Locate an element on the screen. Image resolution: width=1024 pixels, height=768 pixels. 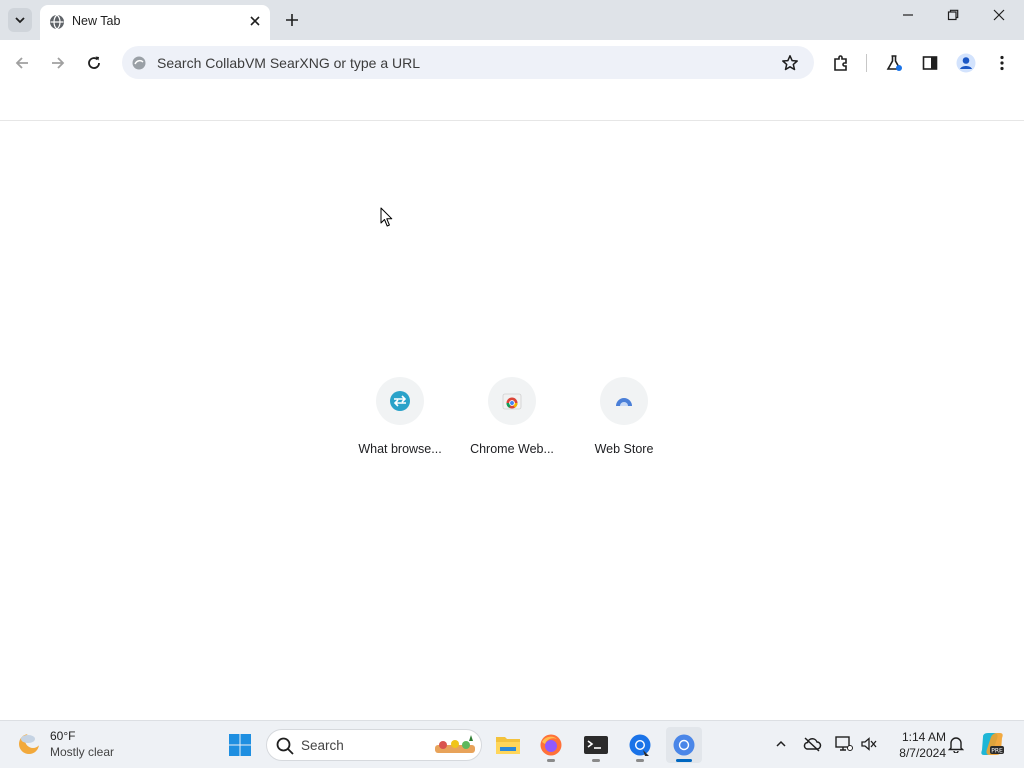
cloud-offline-icon is located at coordinates (812, 744).